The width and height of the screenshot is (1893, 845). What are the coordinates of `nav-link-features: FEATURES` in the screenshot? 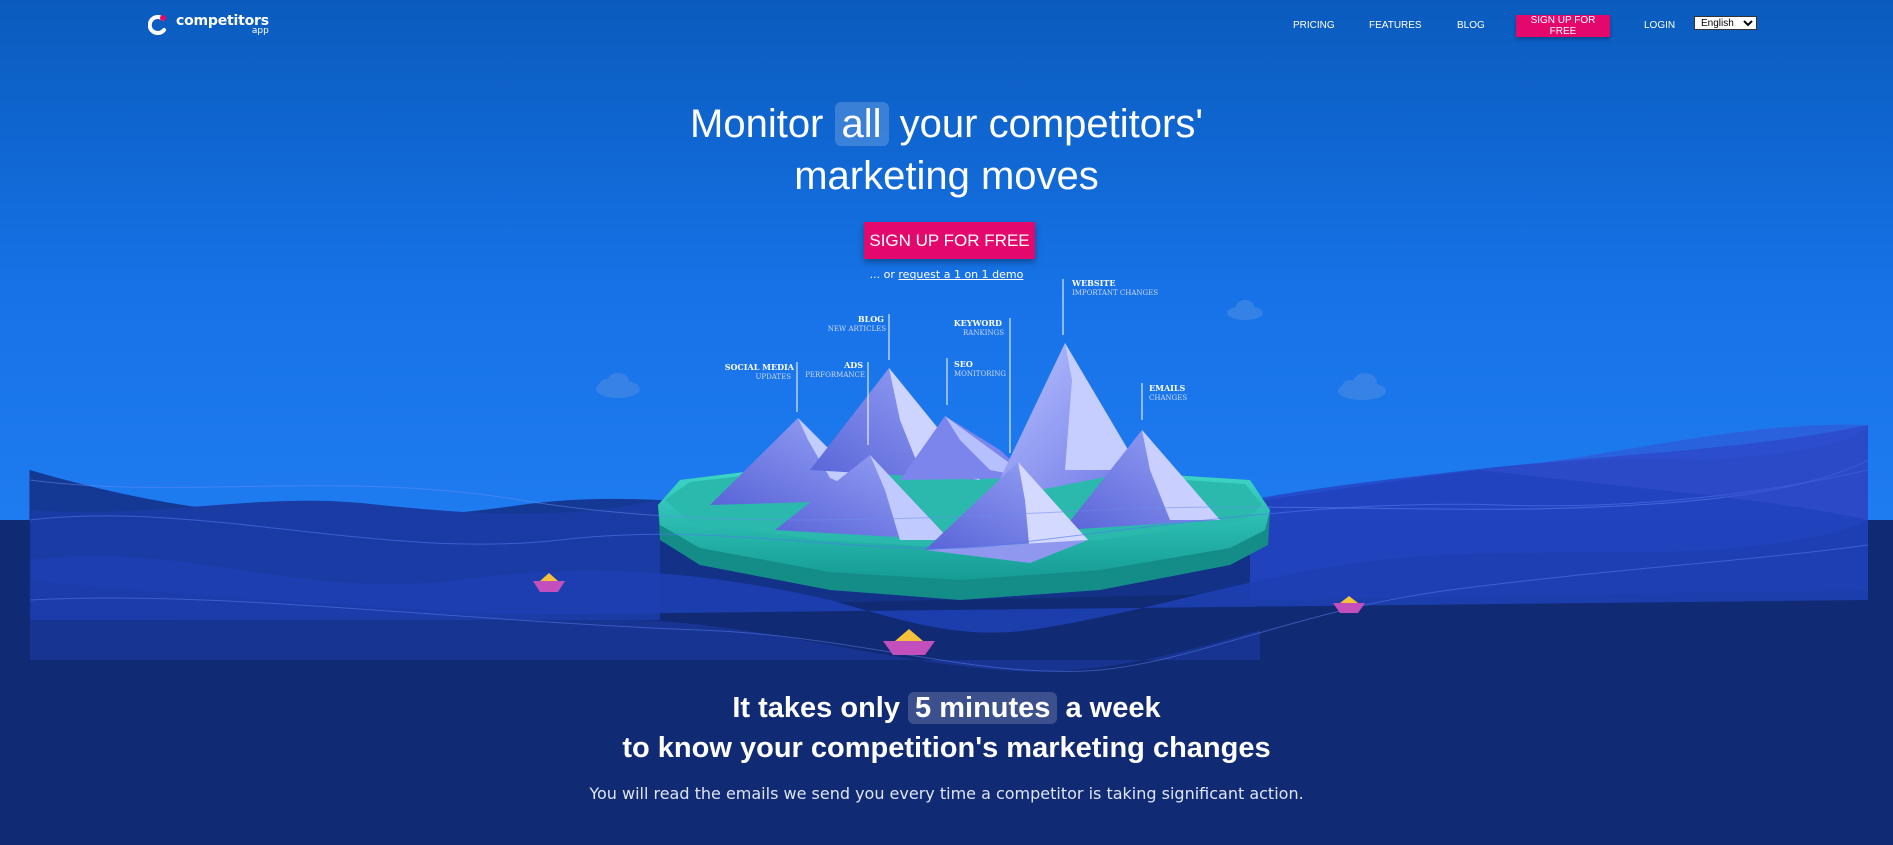 It's located at (1395, 25).